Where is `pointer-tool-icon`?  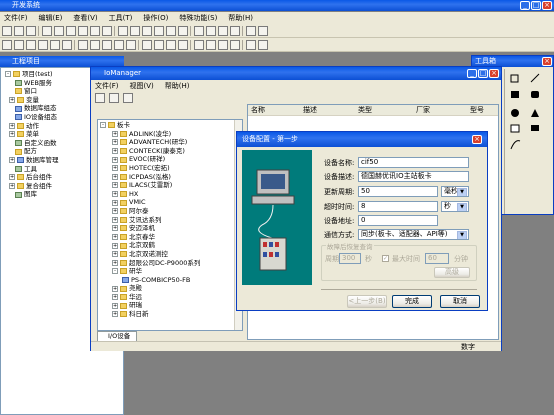
pointer-tool-icon is located at coordinates (514, 78).